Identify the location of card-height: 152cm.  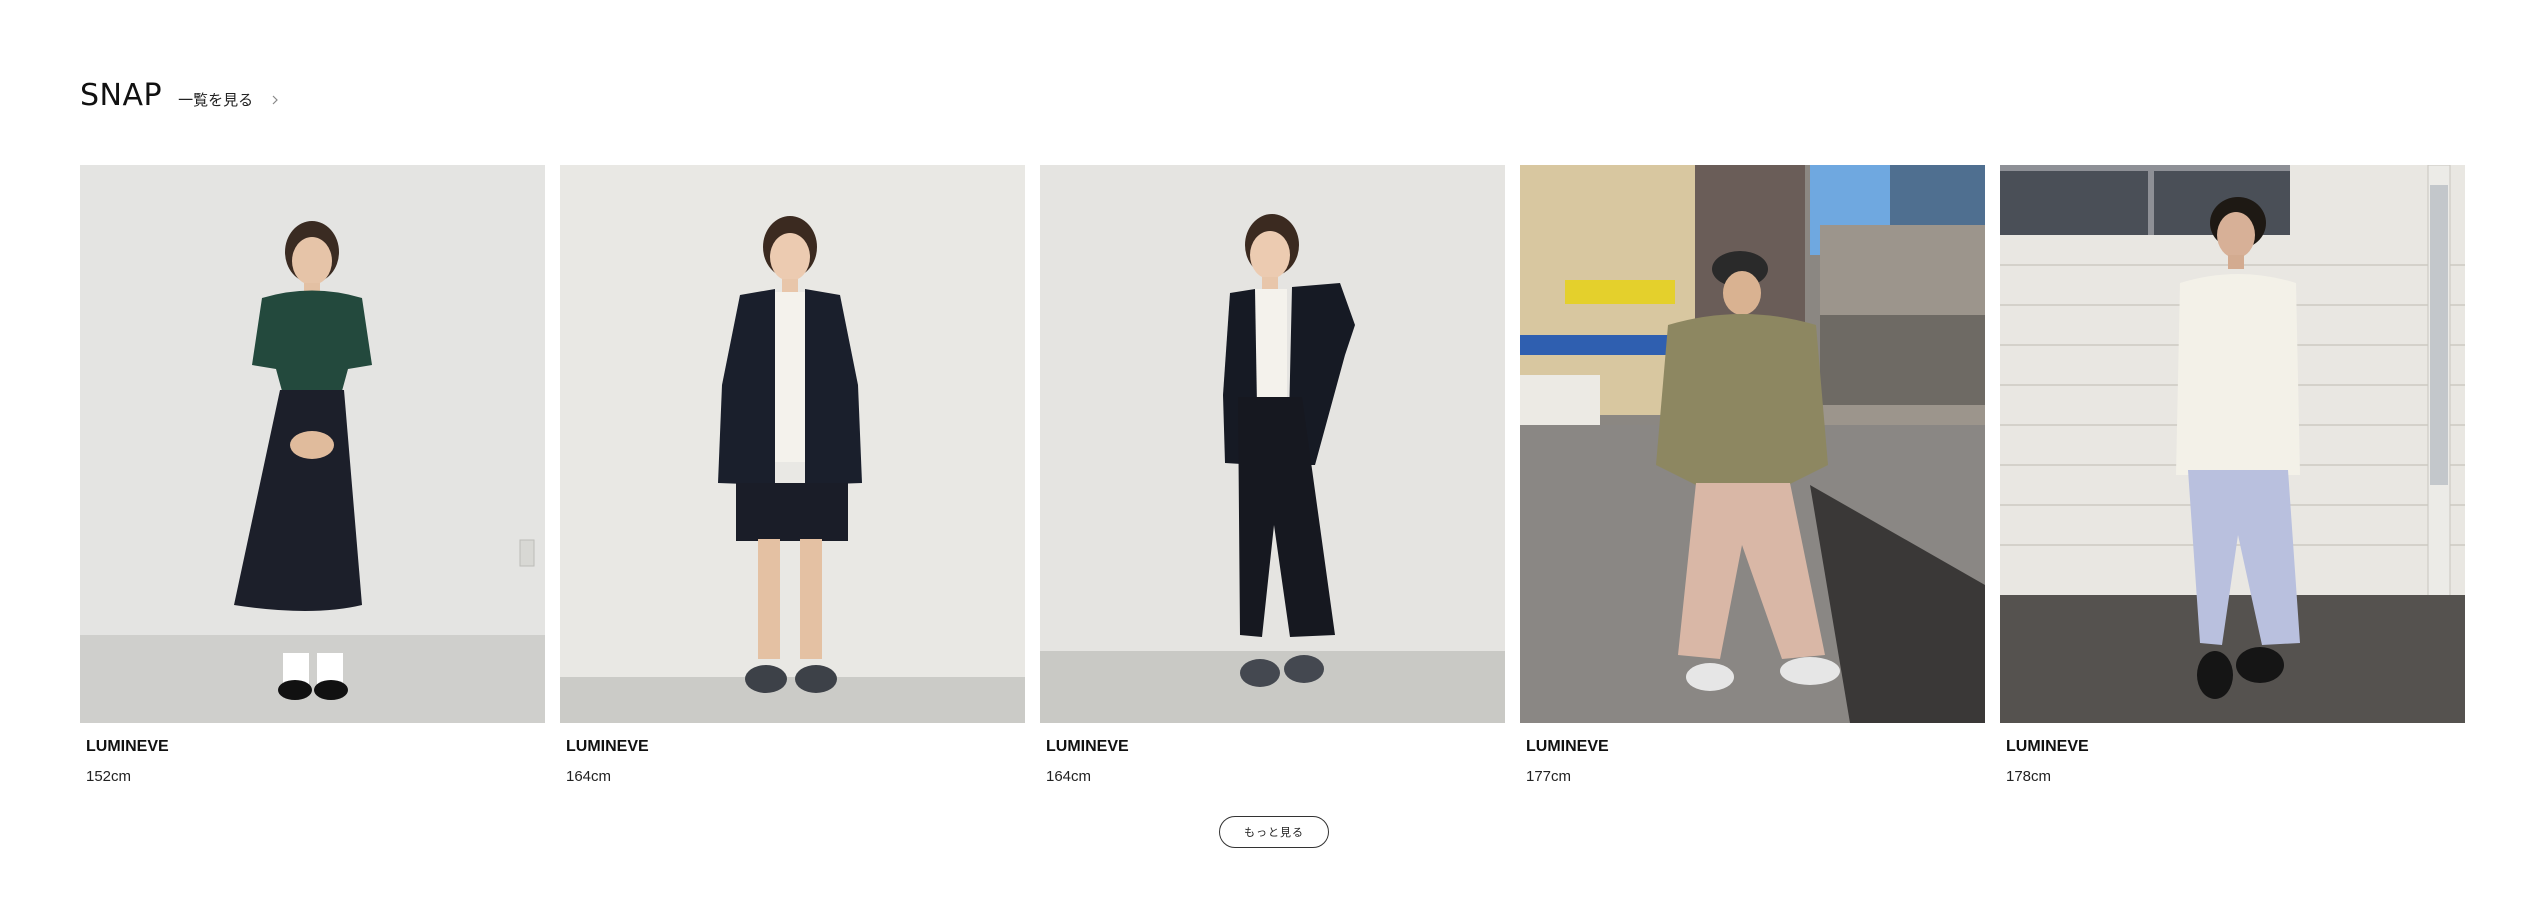
(109, 776).